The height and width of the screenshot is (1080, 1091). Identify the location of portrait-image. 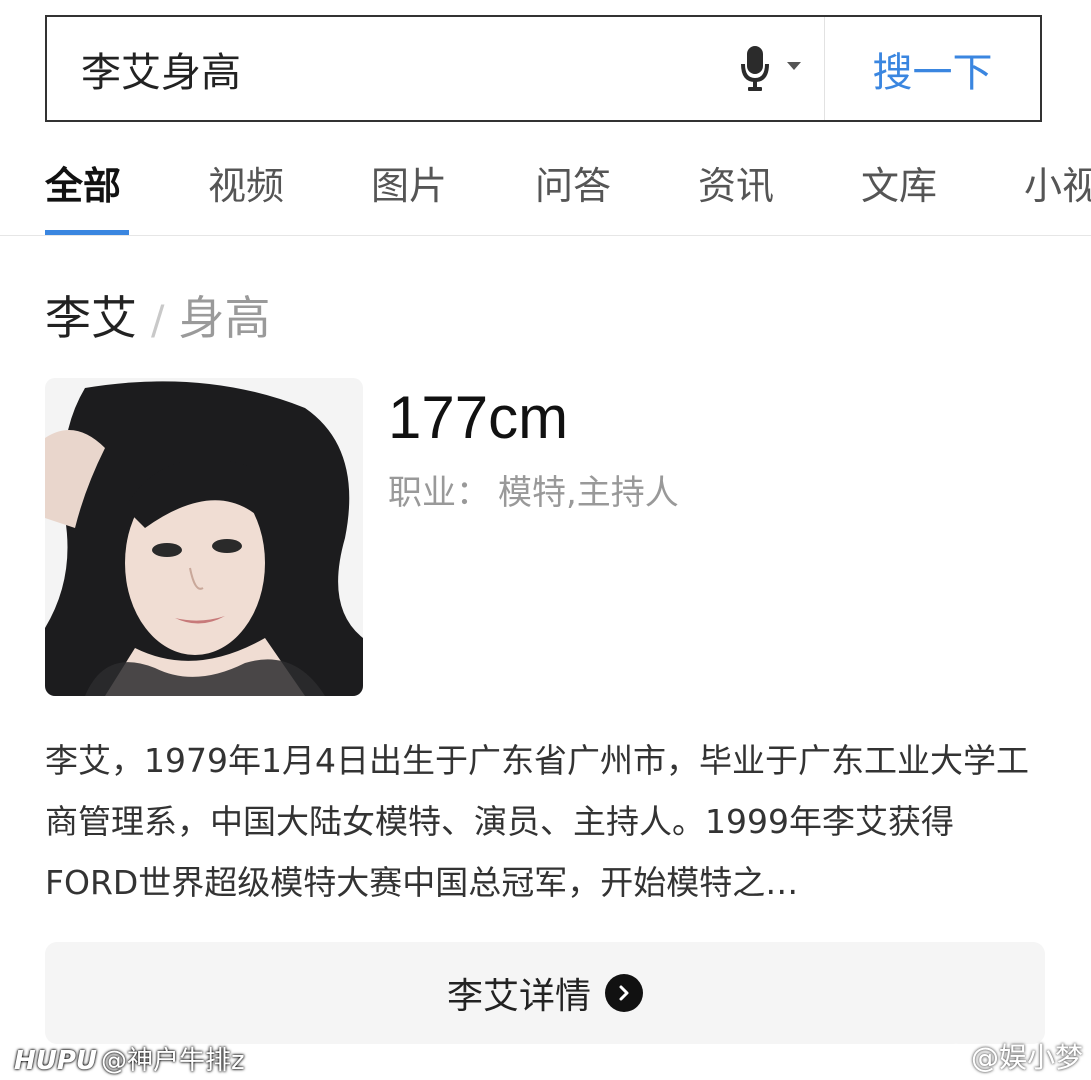
(204, 537).